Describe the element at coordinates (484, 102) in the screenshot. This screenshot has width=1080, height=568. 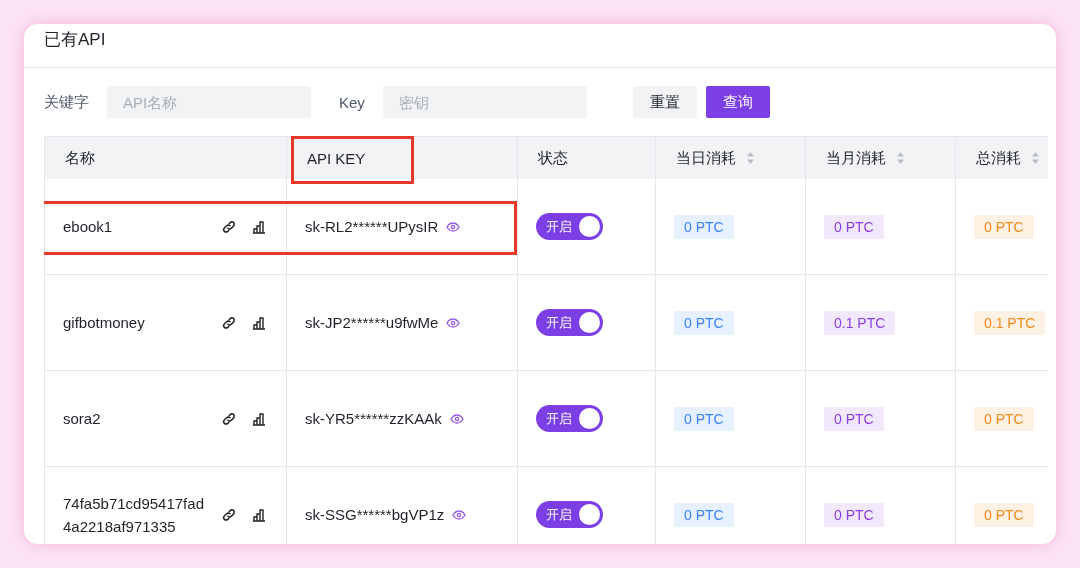
I see `key-field: 密钥` at that location.